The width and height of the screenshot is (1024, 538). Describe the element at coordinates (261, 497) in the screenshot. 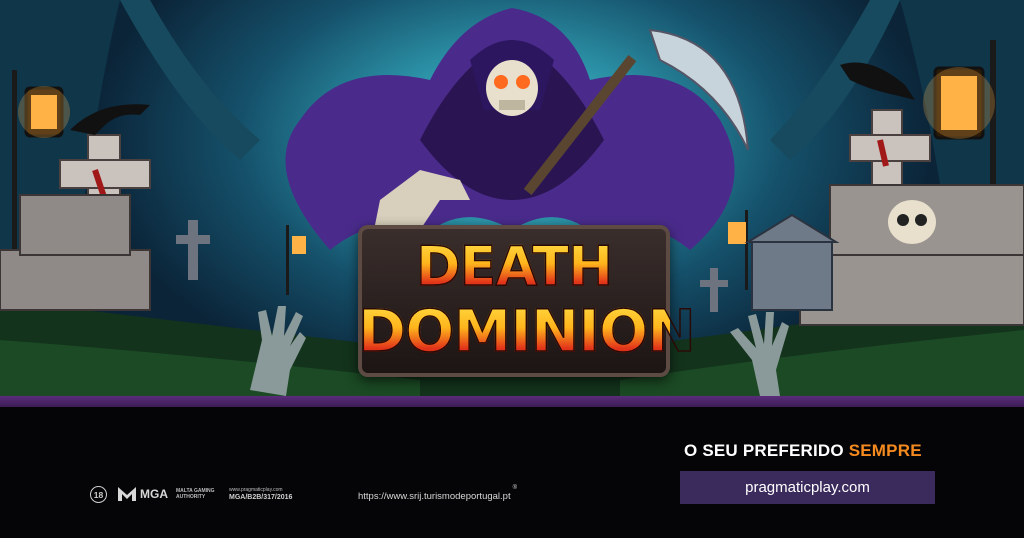

I see `license-number: MGA/B2B/317/2016` at that location.